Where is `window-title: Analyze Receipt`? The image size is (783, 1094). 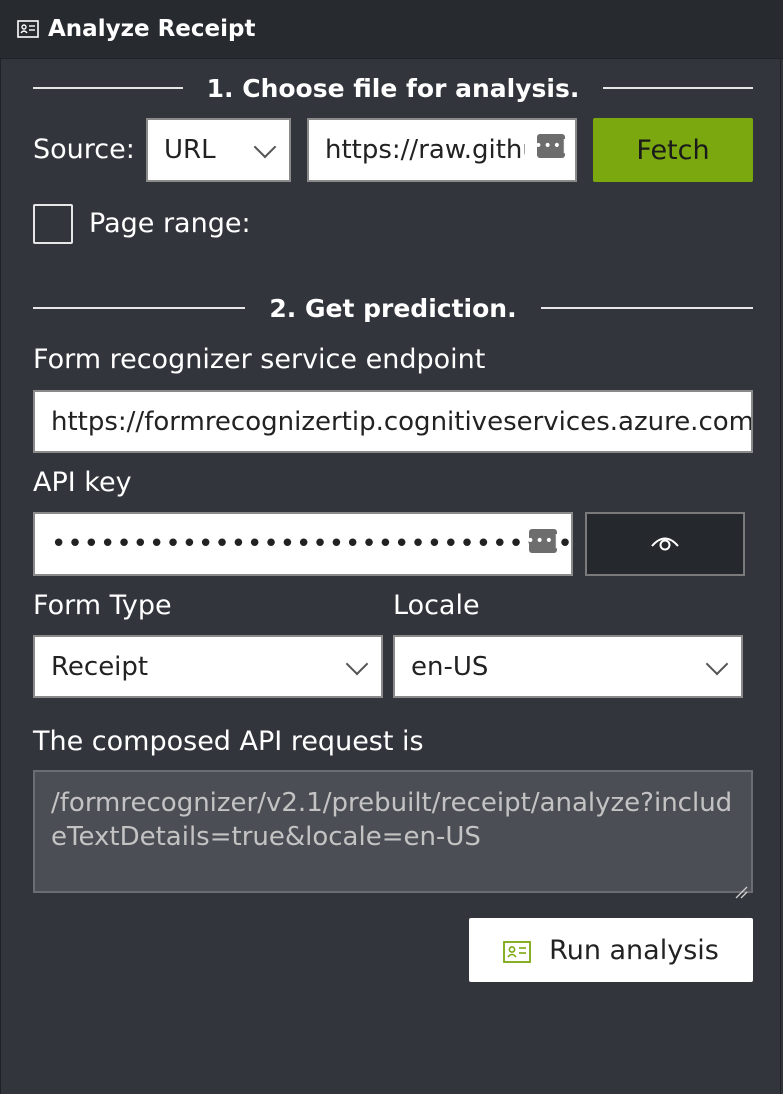
window-title: Analyze Receipt is located at coordinates (152, 29).